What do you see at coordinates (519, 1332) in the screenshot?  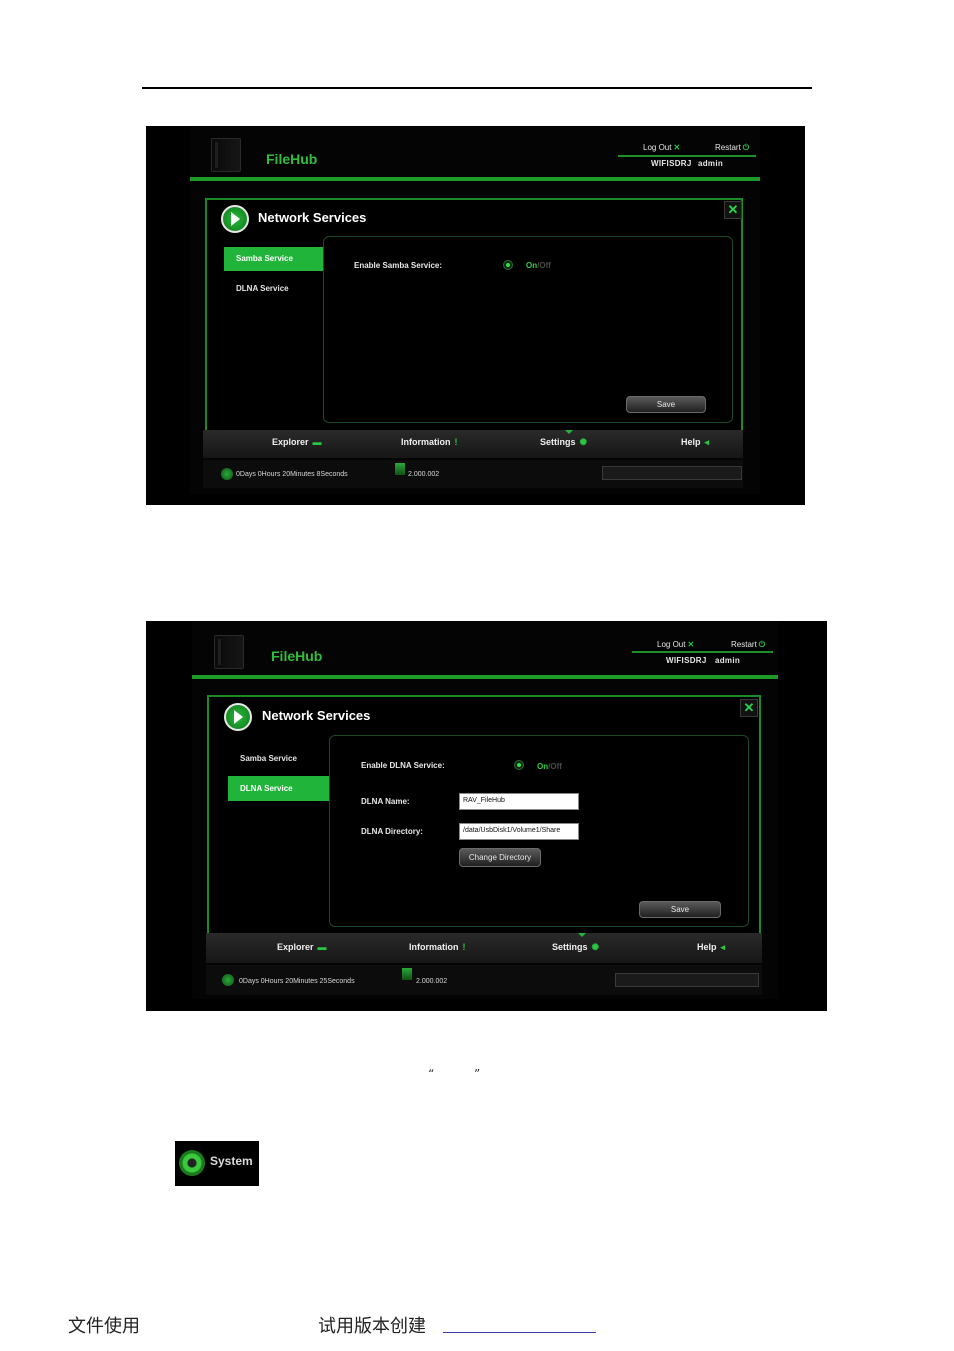 I see `footer-link-underline` at bounding box center [519, 1332].